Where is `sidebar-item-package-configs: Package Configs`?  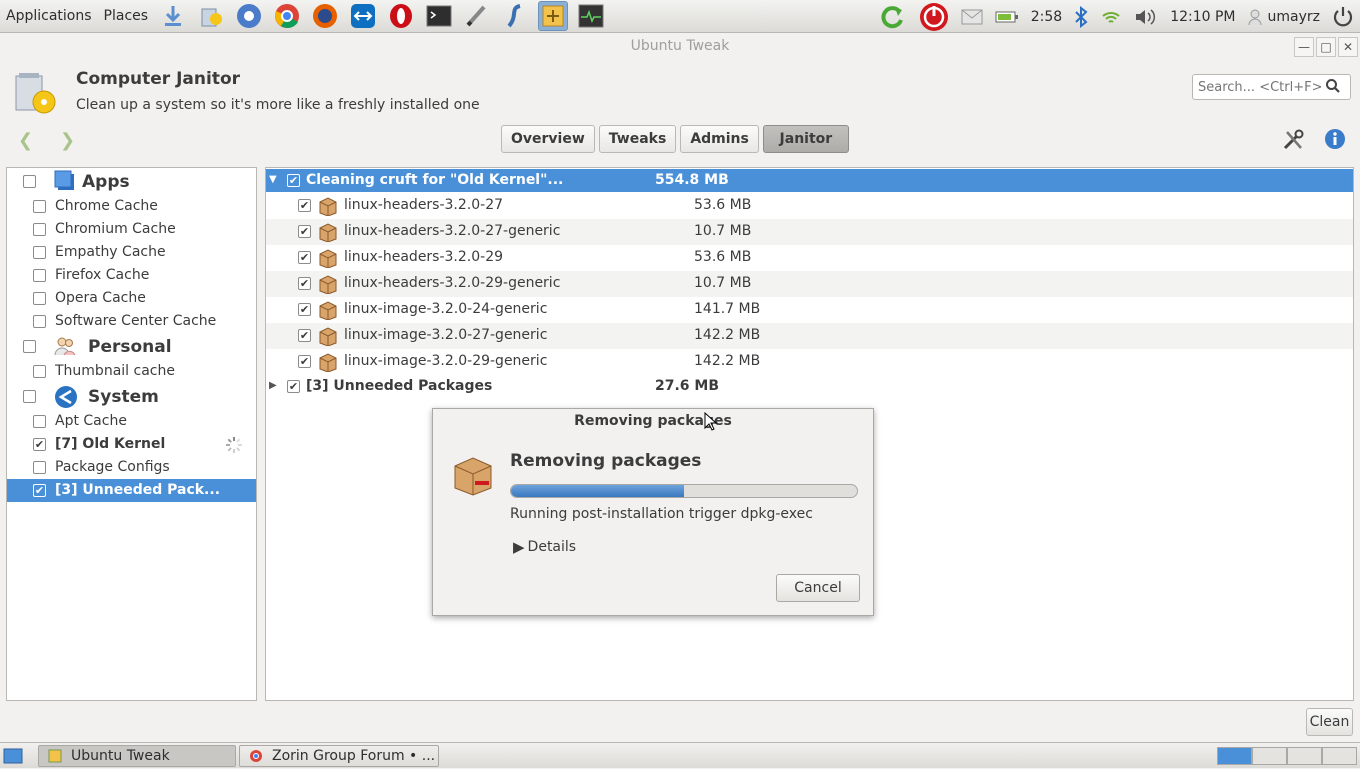 sidebar-item-package-configs: Package Configs is located at coordinates (131, 467).